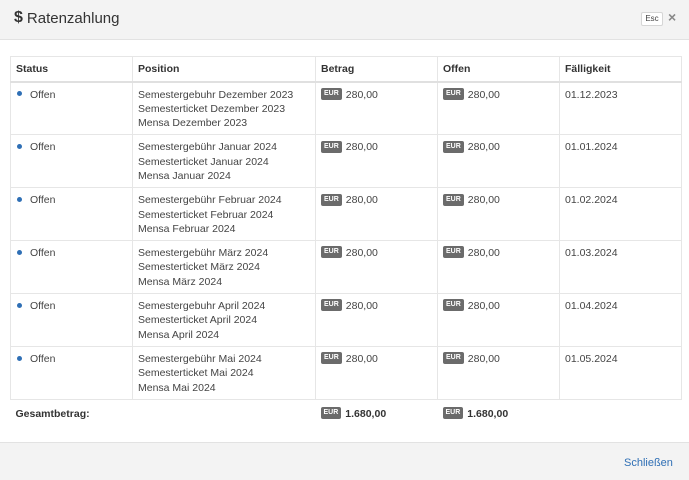  Describe the element at coordinates (18, 17) in the screenshot. I see `dollar-icon: $` at that location.